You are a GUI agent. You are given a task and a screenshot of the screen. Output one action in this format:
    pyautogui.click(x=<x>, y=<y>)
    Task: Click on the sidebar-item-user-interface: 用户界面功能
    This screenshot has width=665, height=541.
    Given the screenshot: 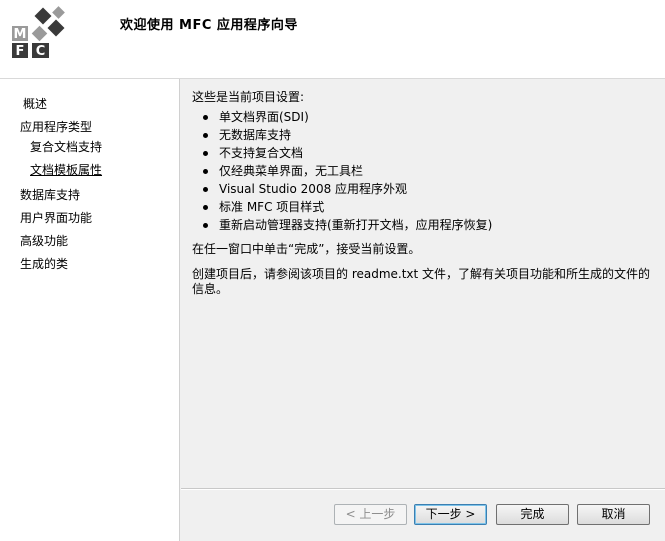 What is the action you would take?
    pyautogui.click(x=56, y=218)
    